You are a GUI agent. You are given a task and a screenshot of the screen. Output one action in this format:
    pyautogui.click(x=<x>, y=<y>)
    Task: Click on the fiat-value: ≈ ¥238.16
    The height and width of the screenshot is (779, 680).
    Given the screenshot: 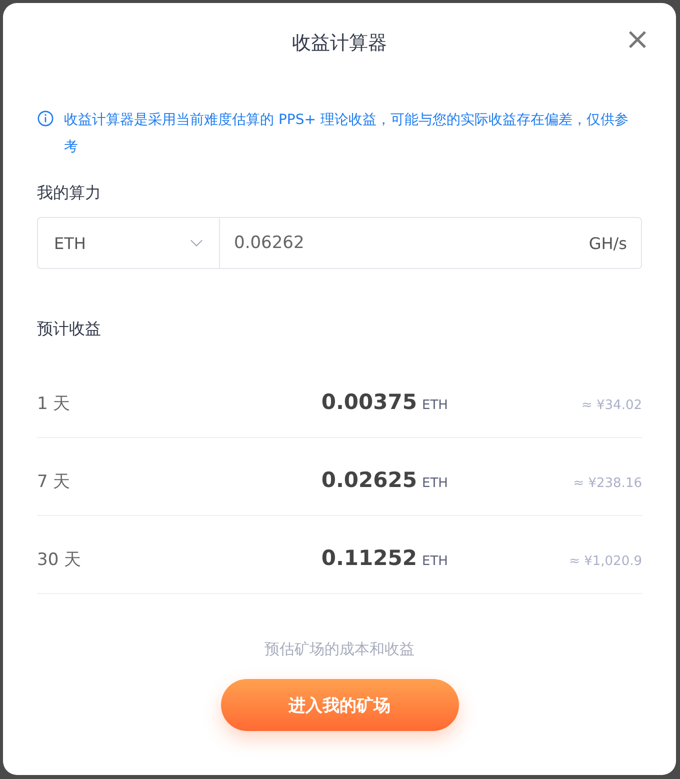 What is the action you would take?
    pyautogui.click(x=607, y=483)
    